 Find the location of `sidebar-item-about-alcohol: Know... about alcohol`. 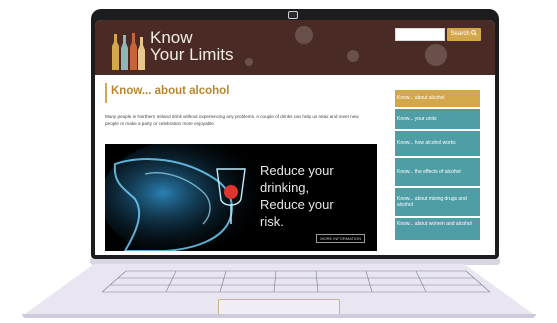

sidebar-item-about-alcohol: Know... about alcohol is located at coordinates (437, 98).